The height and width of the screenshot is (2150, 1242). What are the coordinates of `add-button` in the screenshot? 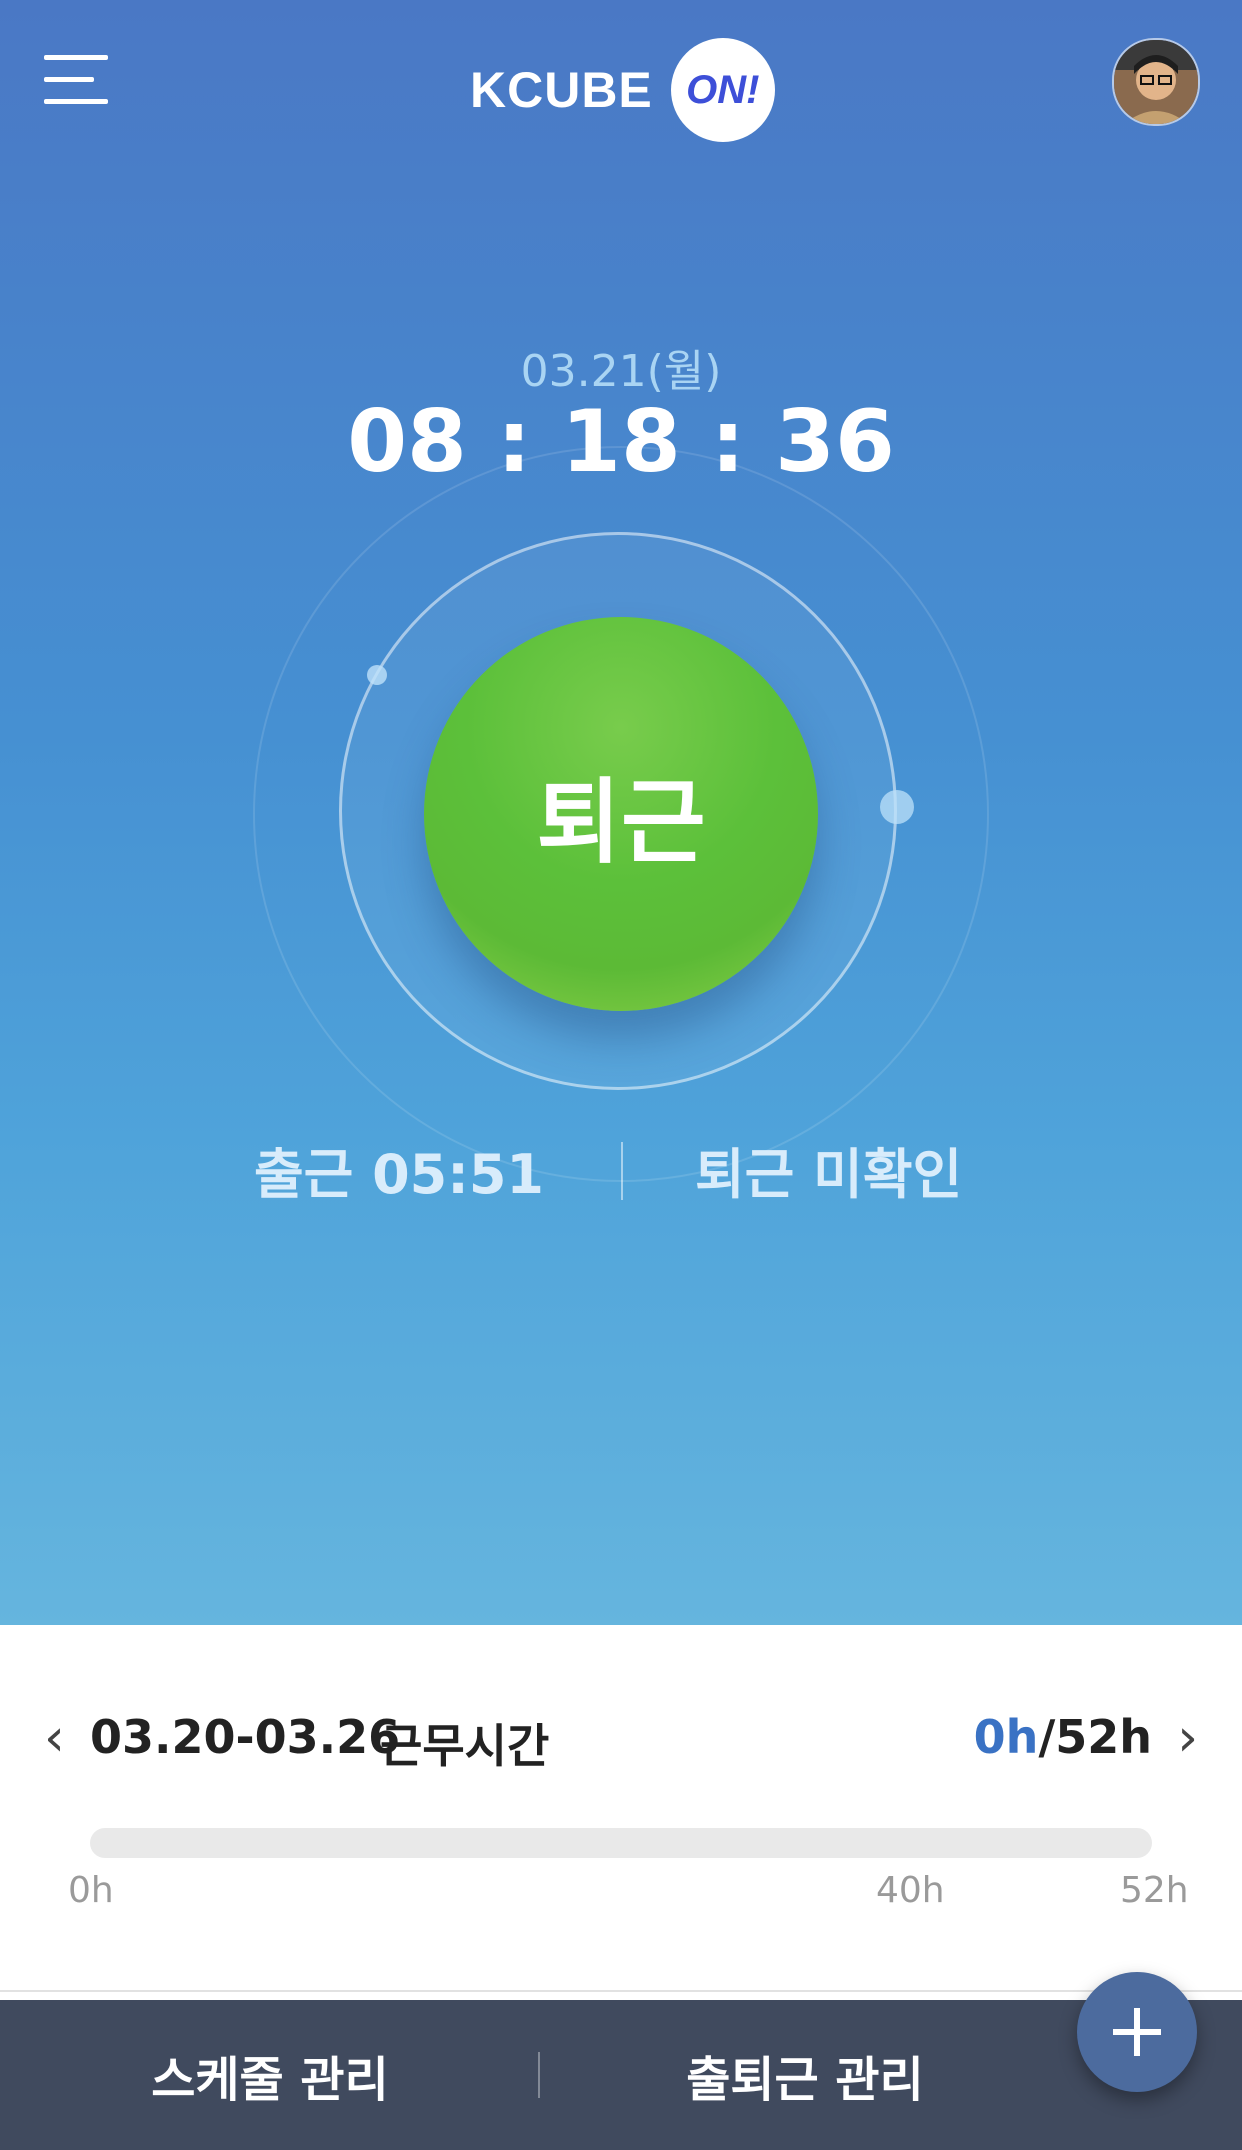 It's located at (1137, 2032).